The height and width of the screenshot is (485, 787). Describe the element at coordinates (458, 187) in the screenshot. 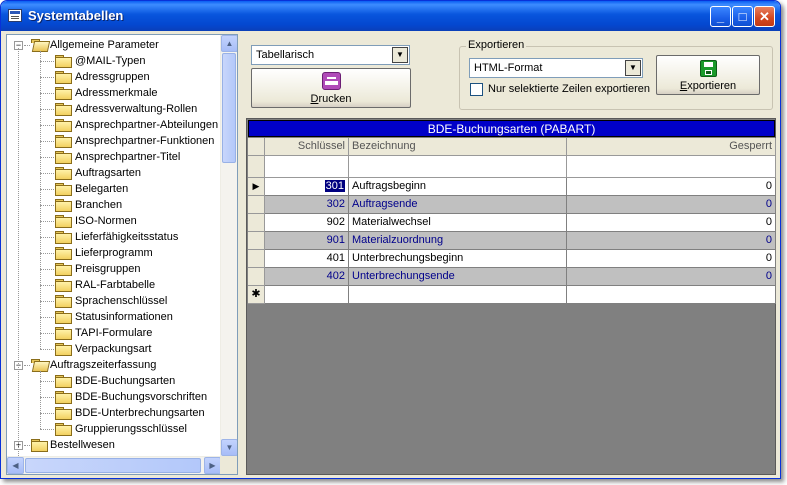

I see `cell-name: Auftragsbeginn` at that location.